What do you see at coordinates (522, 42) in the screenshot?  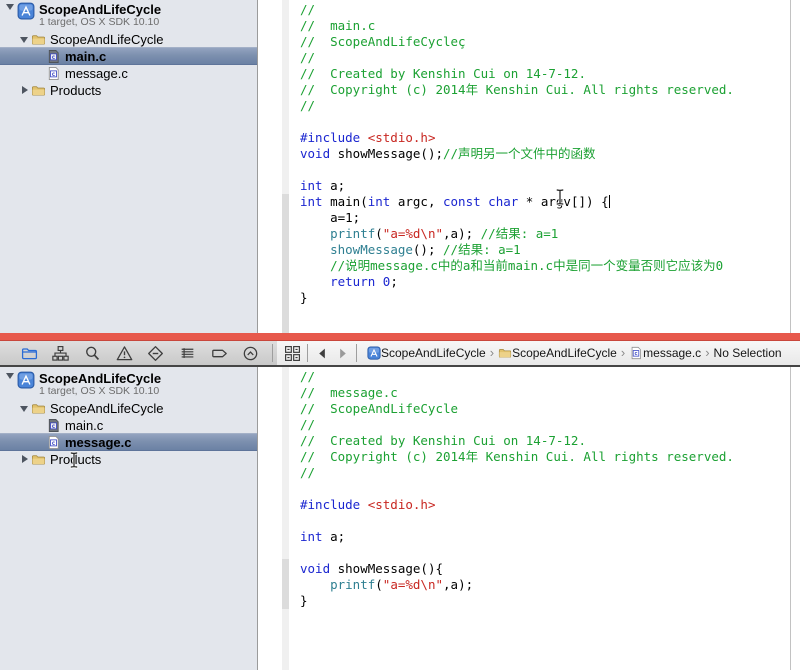 I see `code-line: // ScopeAndLifeCycleç` at bounding box center [522, 42].